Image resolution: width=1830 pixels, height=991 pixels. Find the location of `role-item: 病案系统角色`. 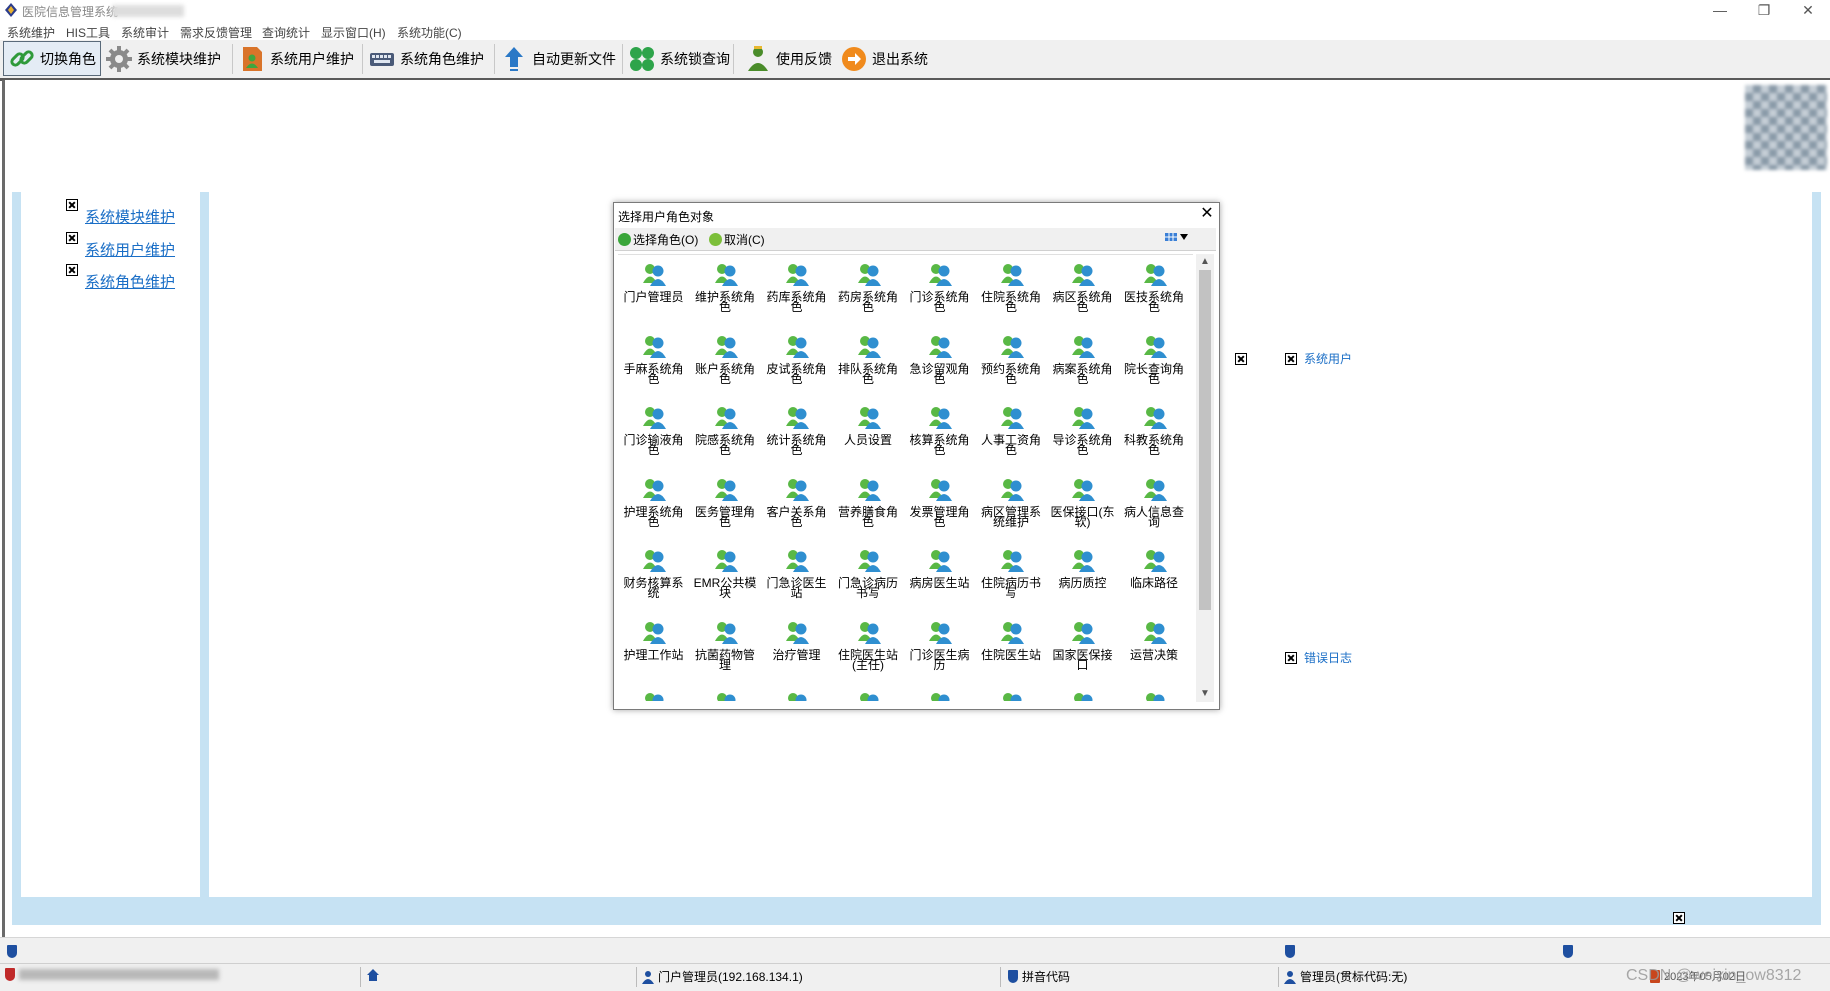

role-item: 病案系统角色 is located at coordinates (1082, 366).